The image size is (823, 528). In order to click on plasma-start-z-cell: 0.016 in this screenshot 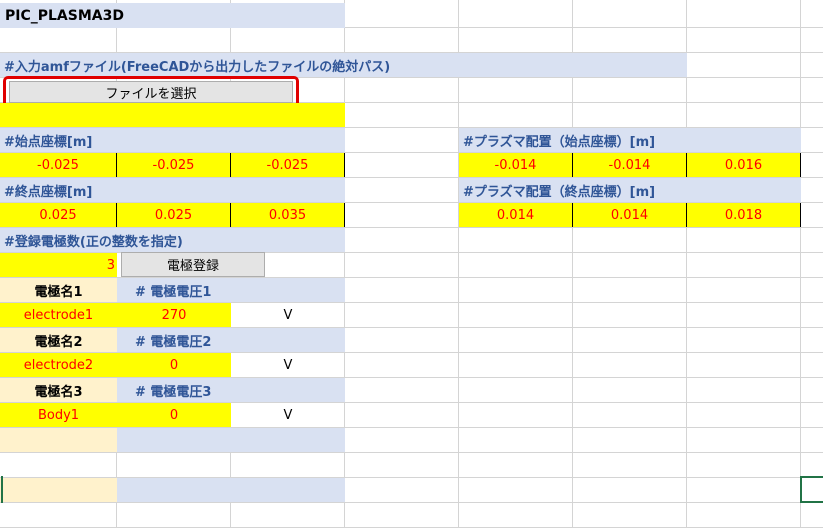, I will do `click(744, 165)`.